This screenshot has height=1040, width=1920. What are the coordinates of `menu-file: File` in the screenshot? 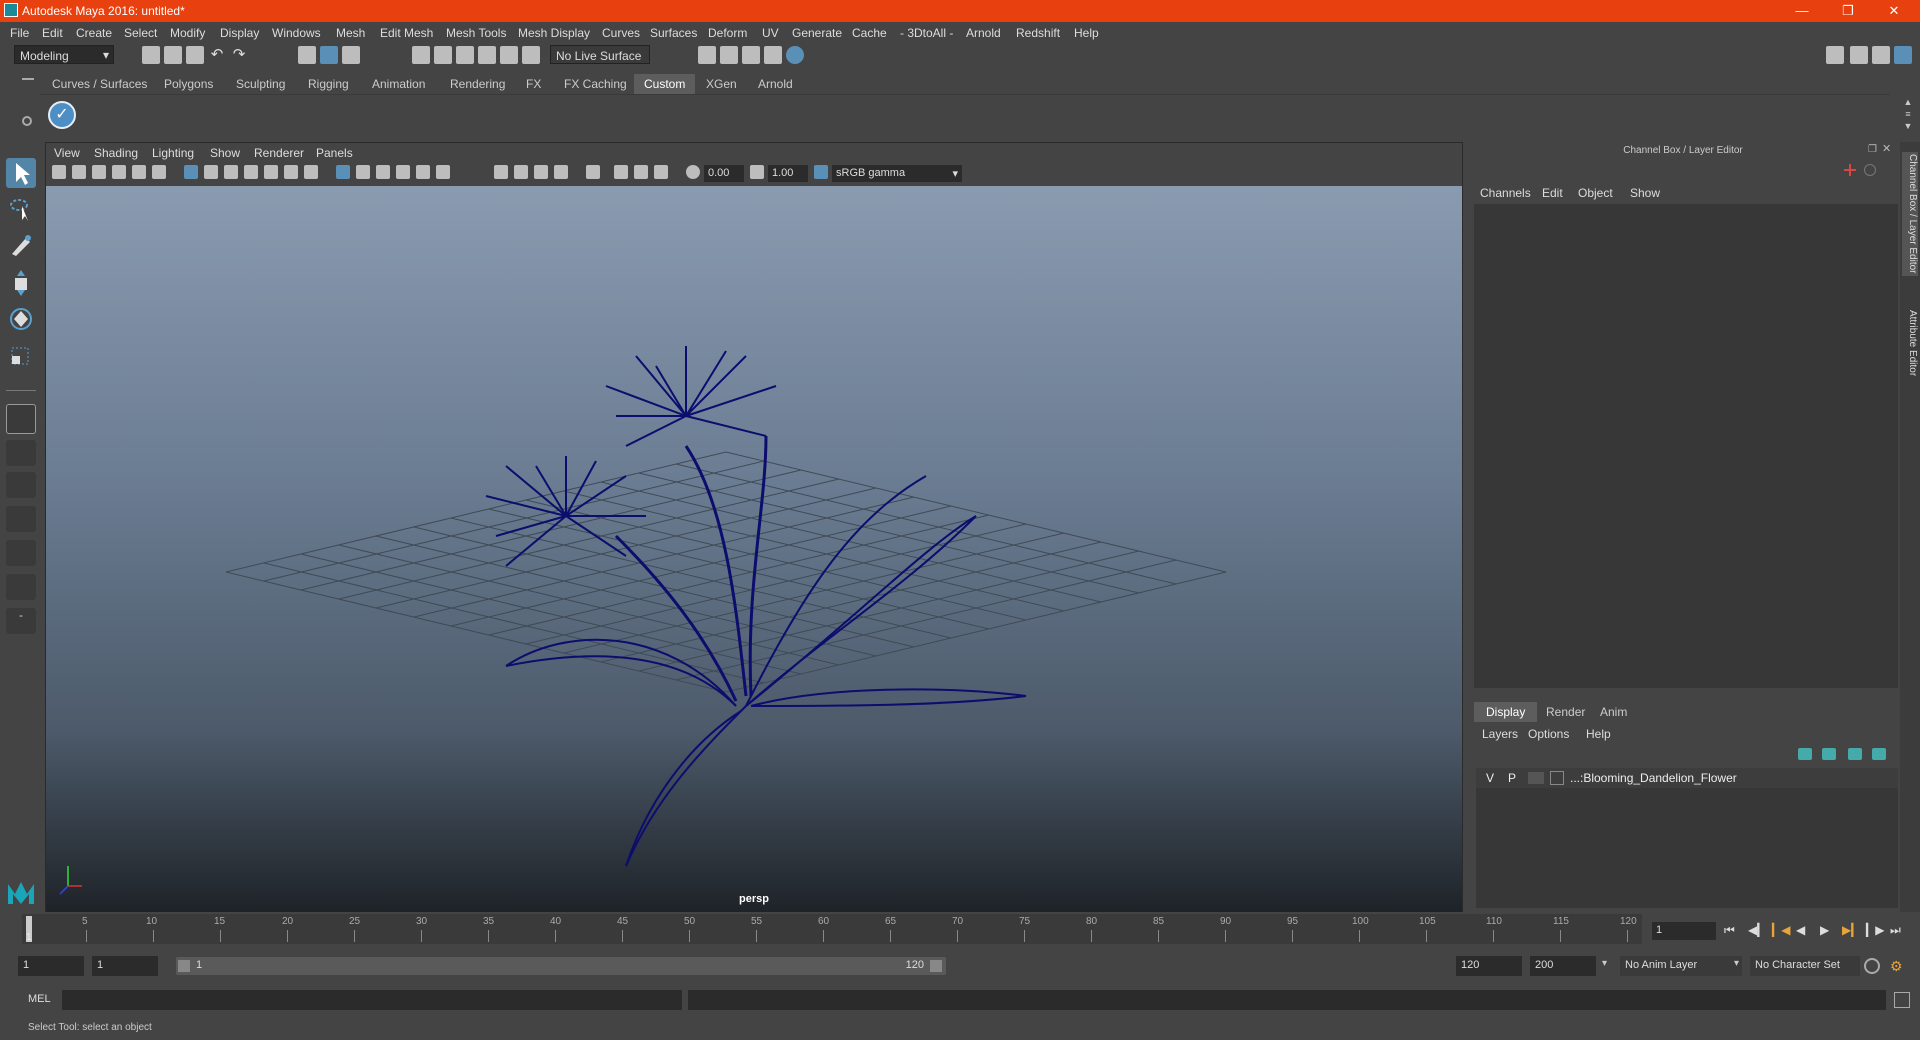 It's located at (19, 33).